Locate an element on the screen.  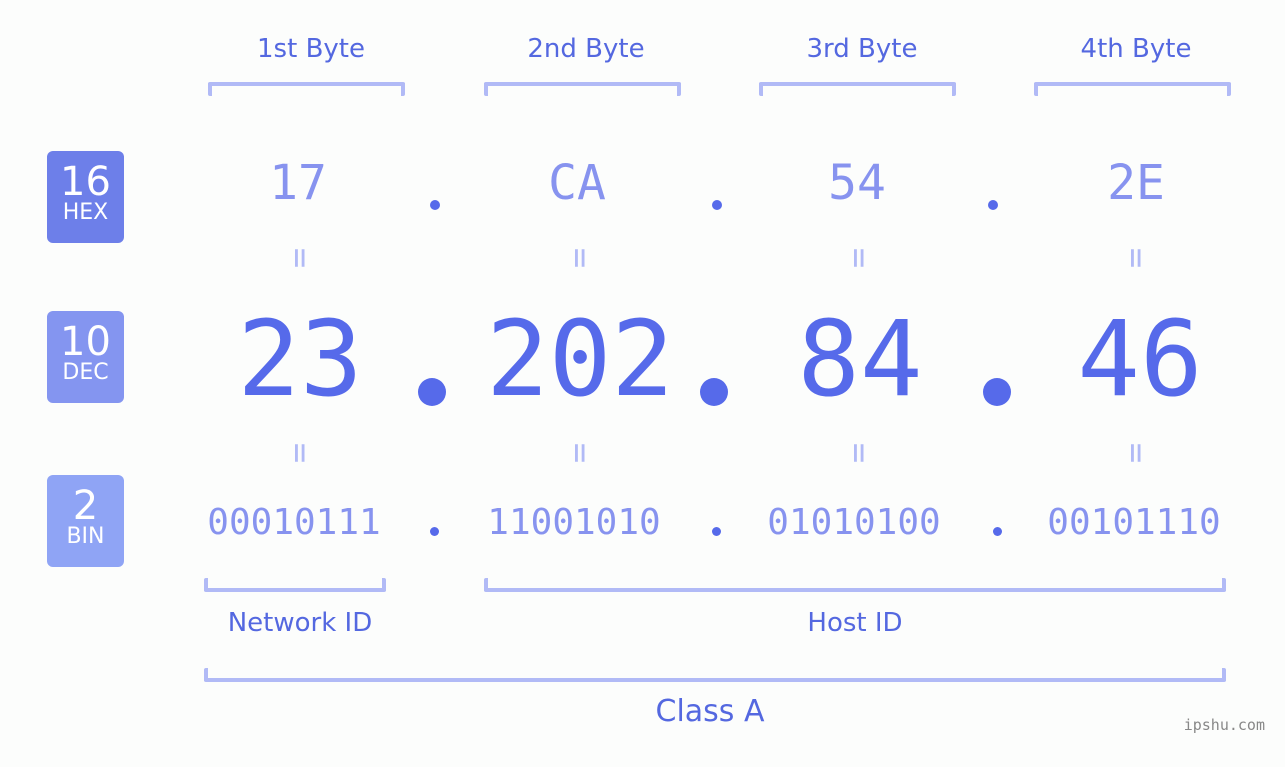
class-bracket is located at coordinates (715, 675).